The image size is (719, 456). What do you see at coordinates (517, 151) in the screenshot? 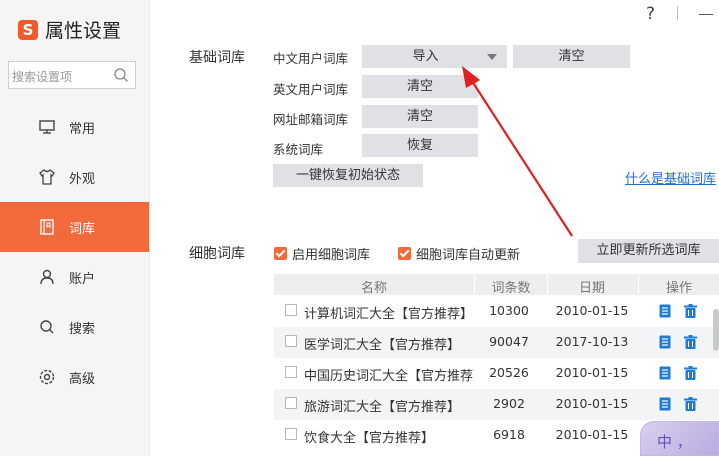
I see `annotation-arrow` at bounding box center [517, 151].